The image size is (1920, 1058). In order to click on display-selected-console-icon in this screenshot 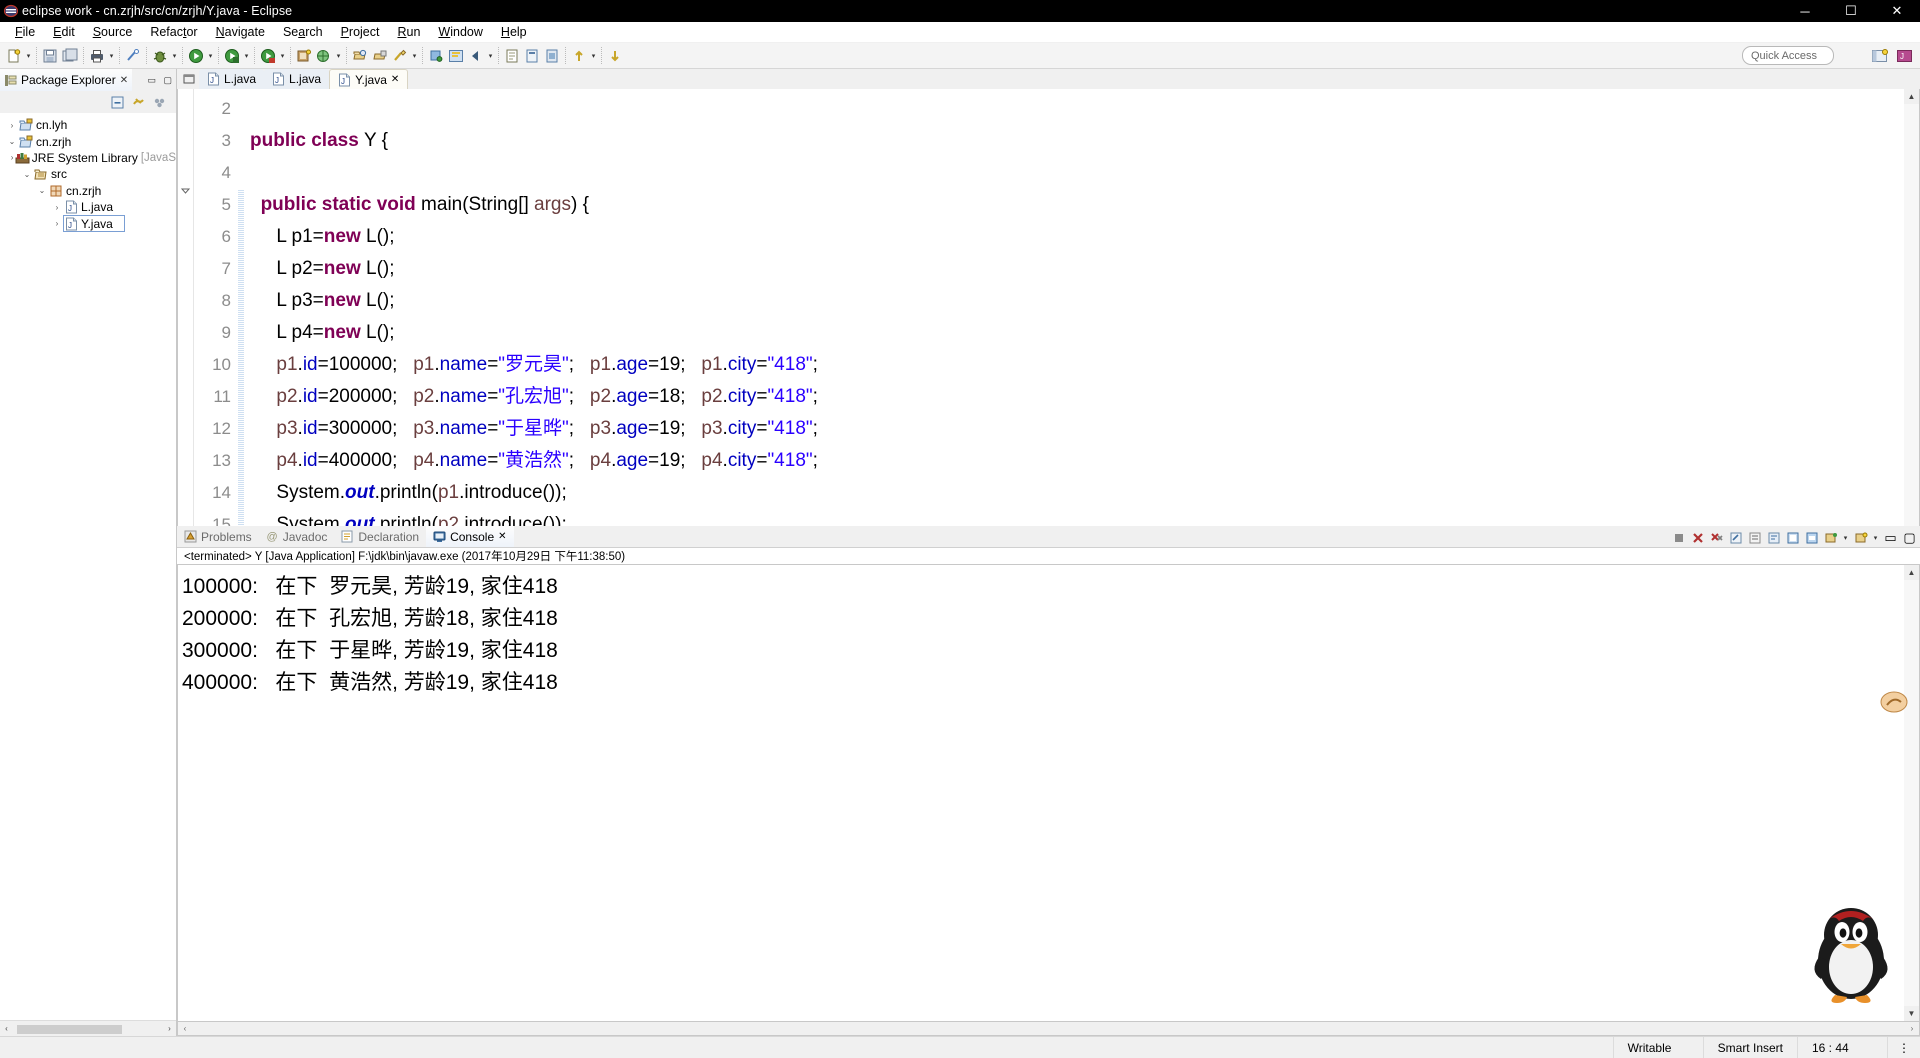, I will do `click(1811, 538)`.